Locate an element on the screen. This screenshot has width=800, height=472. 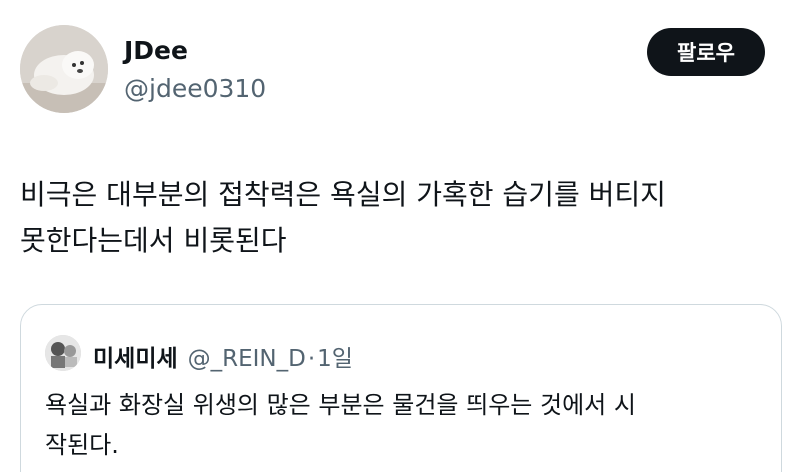
quote-text-line: 작된다. is located at coordinates (82, 445).